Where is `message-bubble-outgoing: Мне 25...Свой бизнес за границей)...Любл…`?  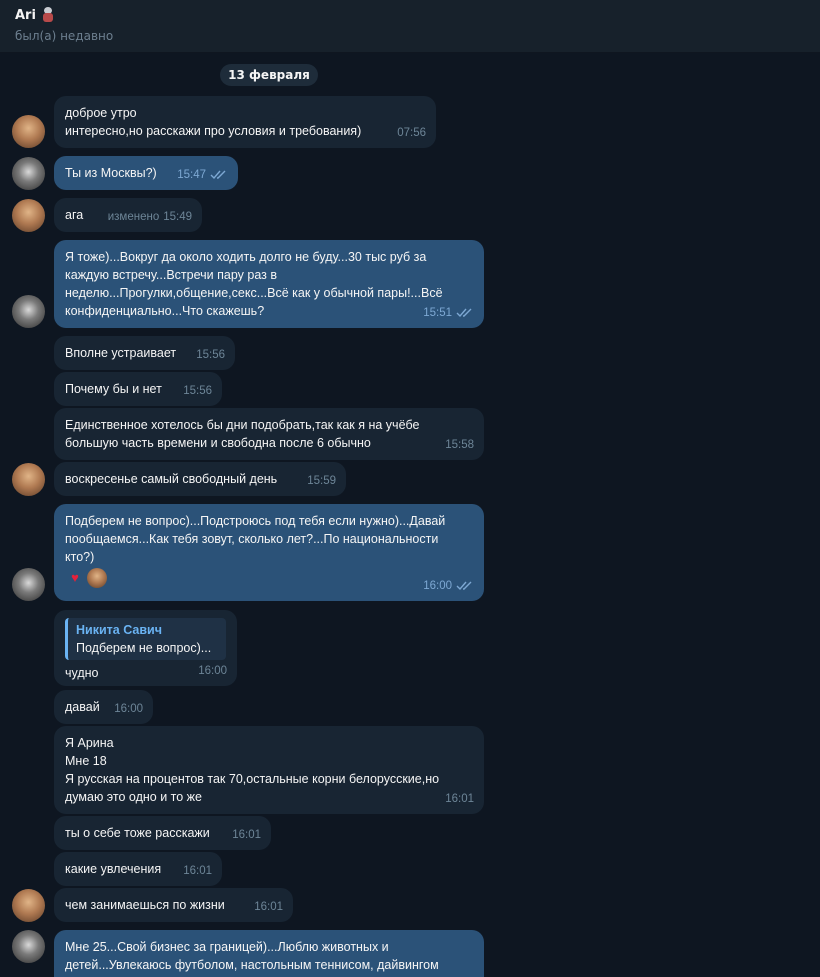 message-bubble-outgoing: Мне 25...Свой бизнес за границей)...Любл… is located at coordinates (269, 953).